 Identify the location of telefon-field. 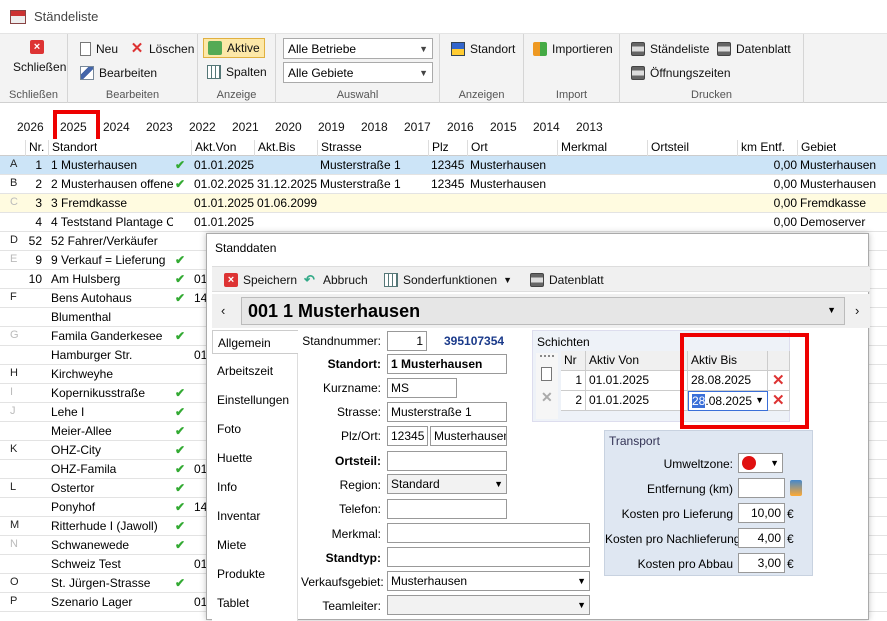
(447, 509).